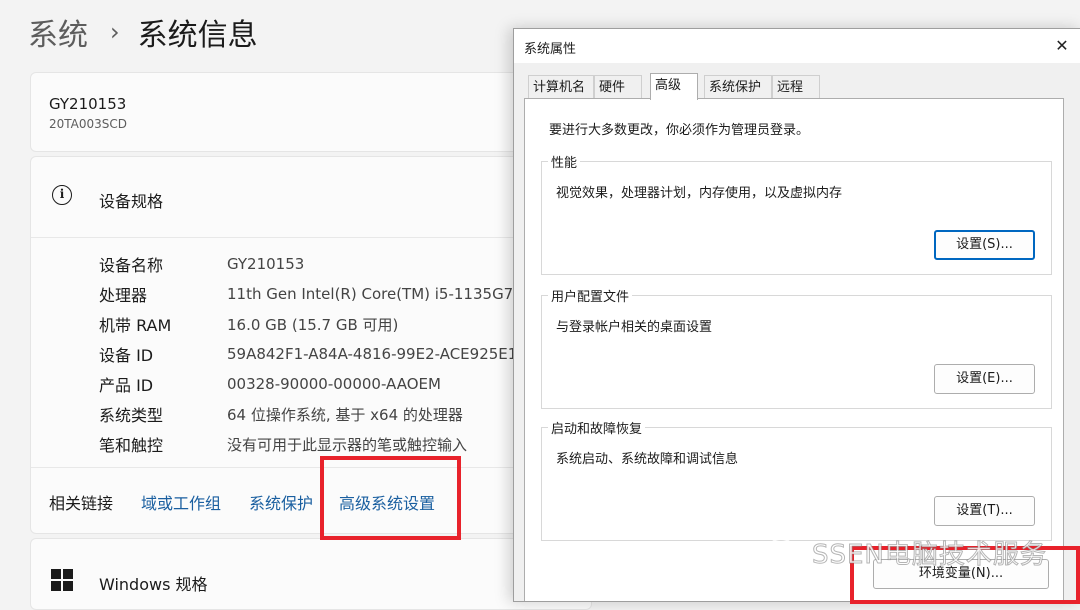  What do you see at coordinates (88, 104) in the screenshot?
I see `device-name: GY210153` at bounding box center [88, 104].